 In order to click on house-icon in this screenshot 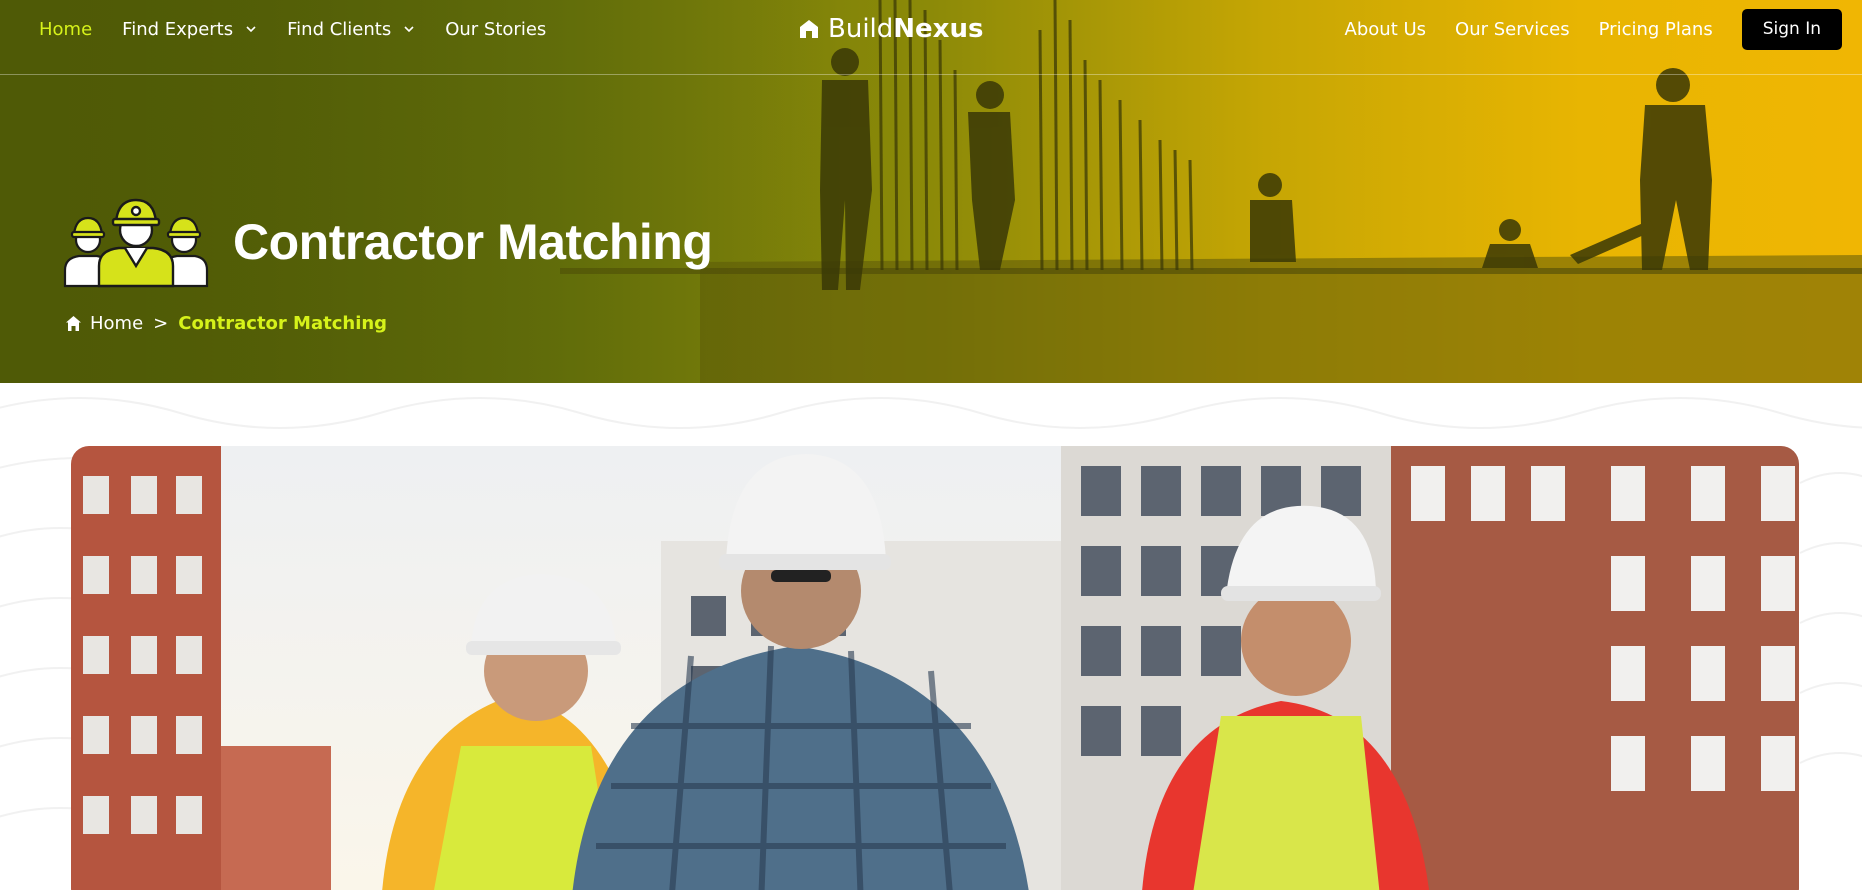, I will do `click(809, 29)`.